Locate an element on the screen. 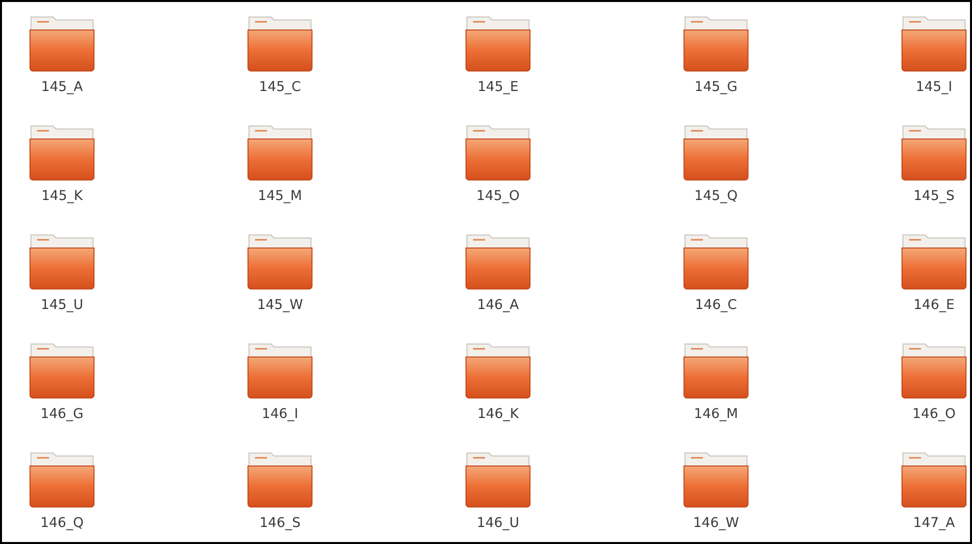  folder-name: 145_S is located at coordinates (934, 196).